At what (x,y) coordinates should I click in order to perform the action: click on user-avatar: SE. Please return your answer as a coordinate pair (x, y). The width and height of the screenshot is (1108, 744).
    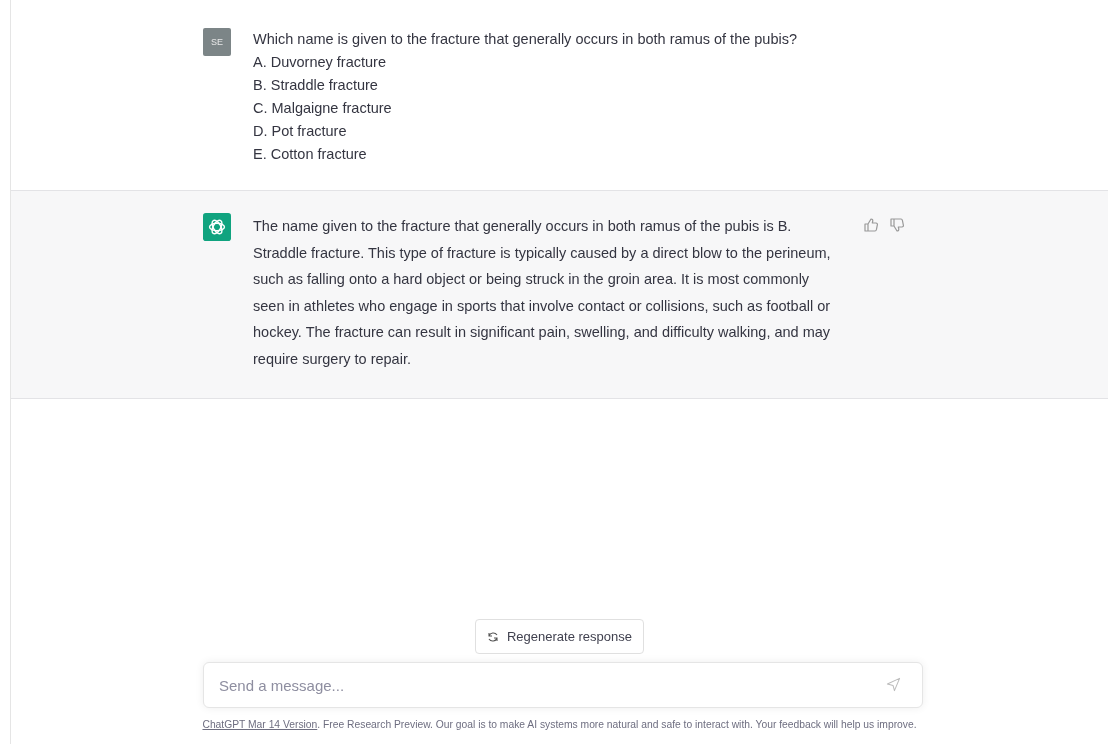
    Looking at the image, I should click on (217, 42).